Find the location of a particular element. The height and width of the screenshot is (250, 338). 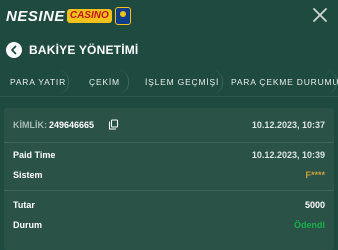

status-label: Durum is located at coordinates (27, 225).